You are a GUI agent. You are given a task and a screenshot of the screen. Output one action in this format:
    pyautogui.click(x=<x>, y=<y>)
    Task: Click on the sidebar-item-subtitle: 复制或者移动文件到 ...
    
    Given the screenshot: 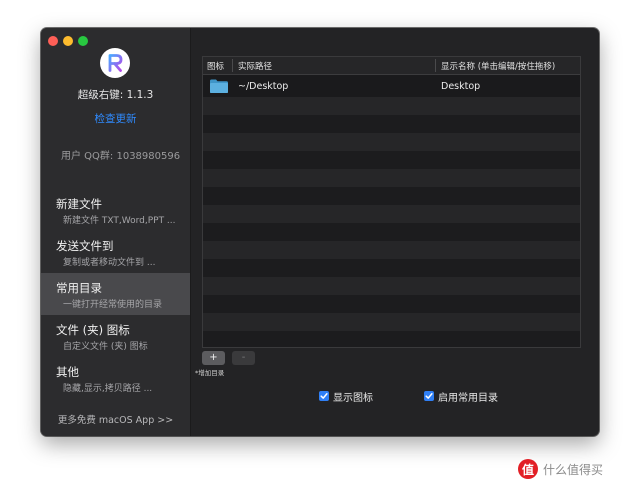 What is the action you would take?
    pyautogui.click(x=109, y=263)
    